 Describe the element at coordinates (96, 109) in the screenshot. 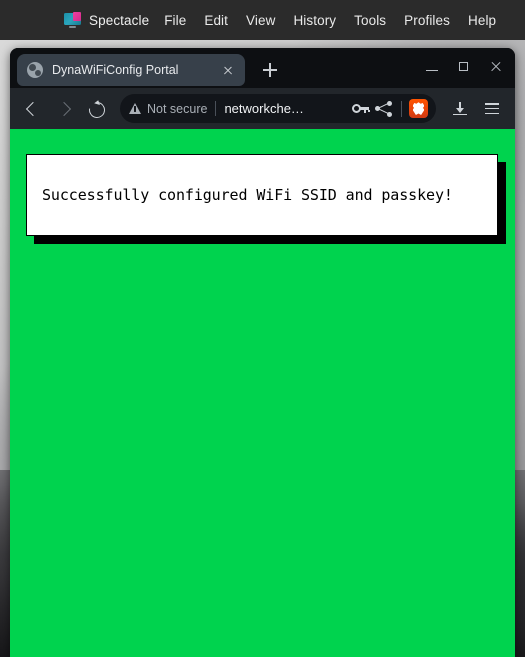

I see `reload-icon` at that location.